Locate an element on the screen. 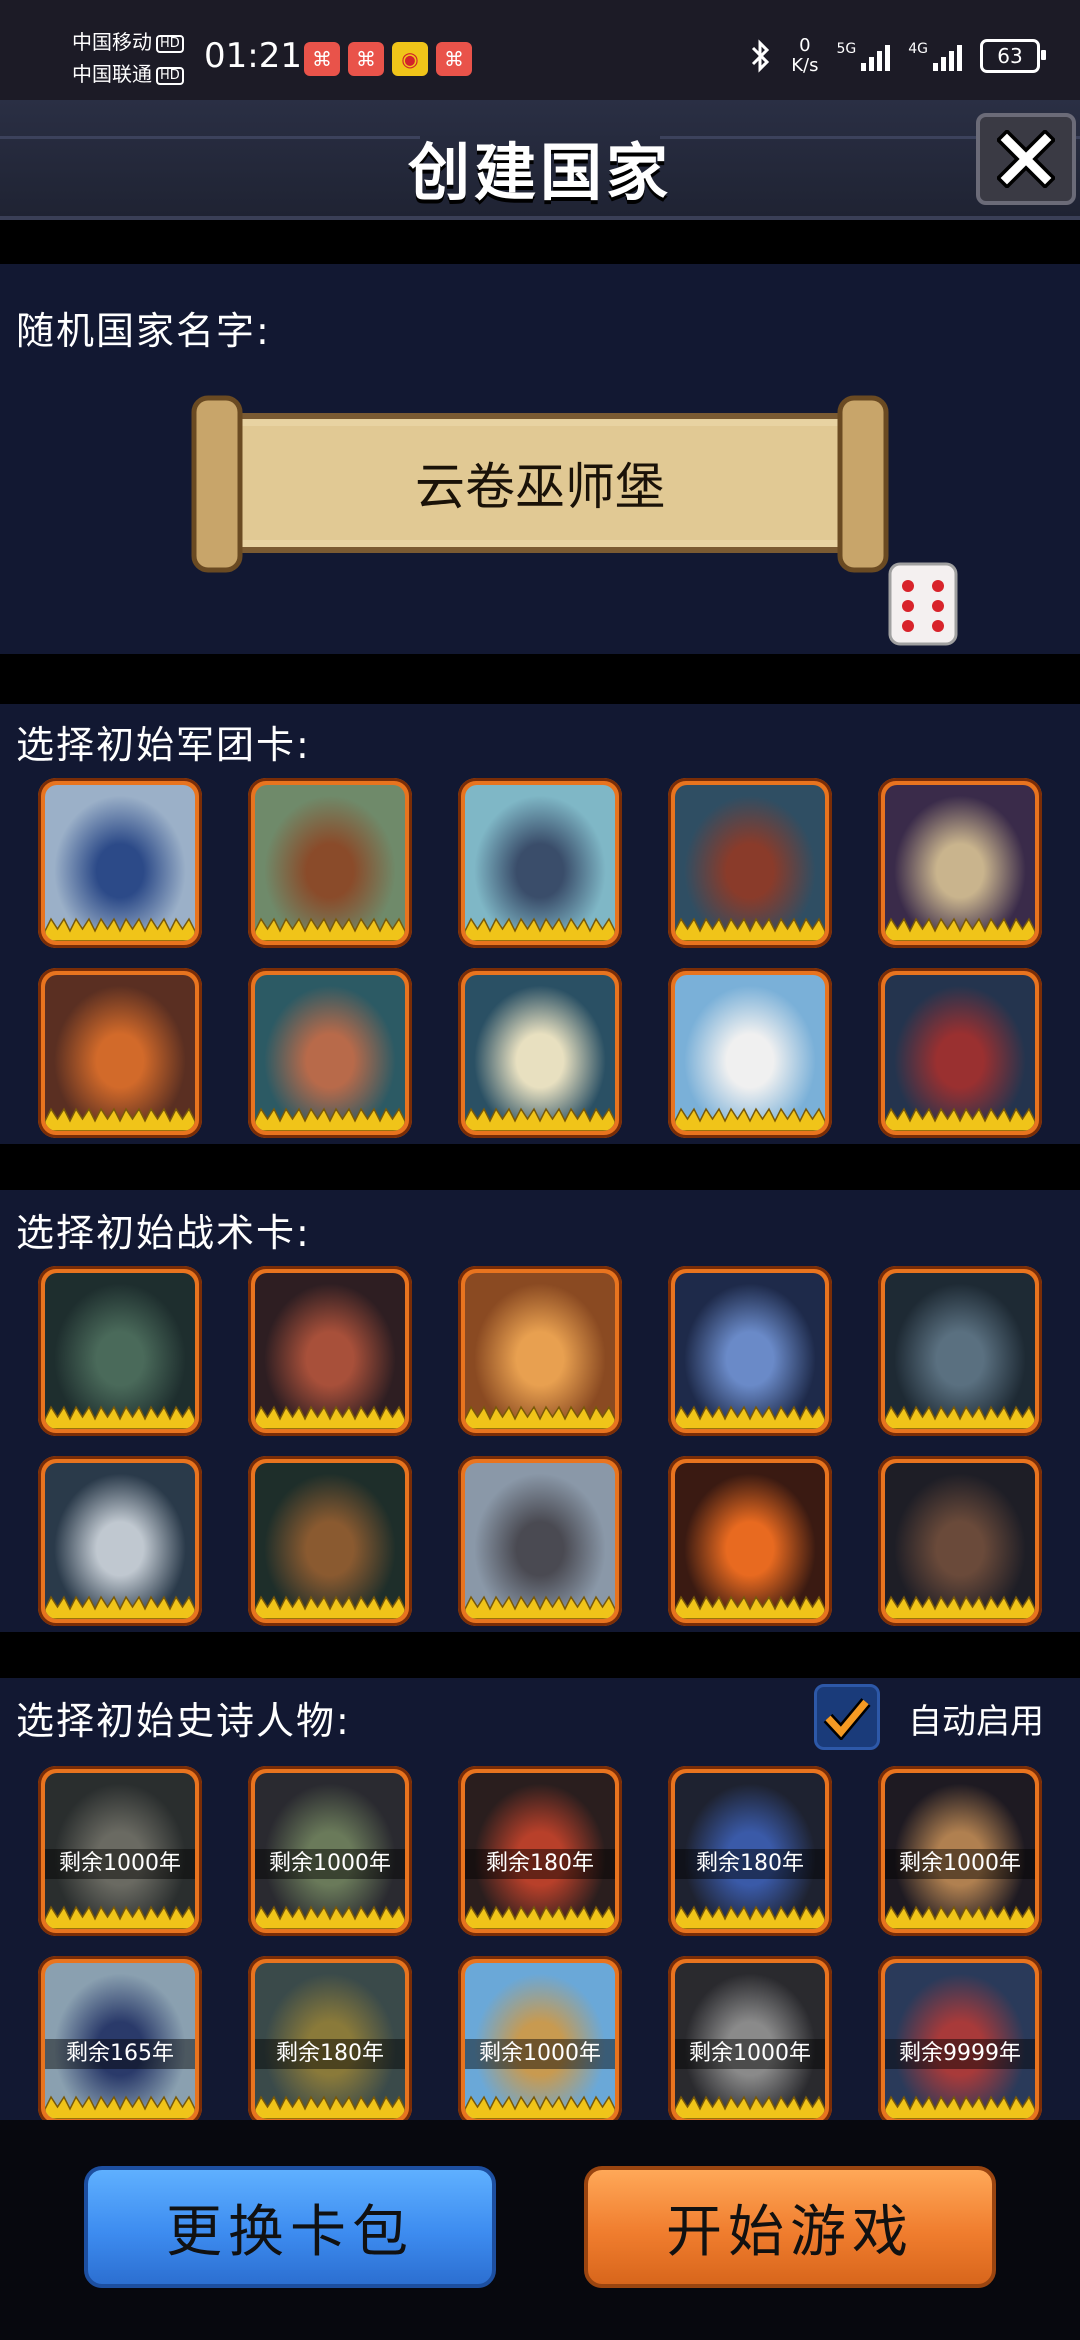  auto-enable-label: 自动启用 is located at coordinates (976, 1718).